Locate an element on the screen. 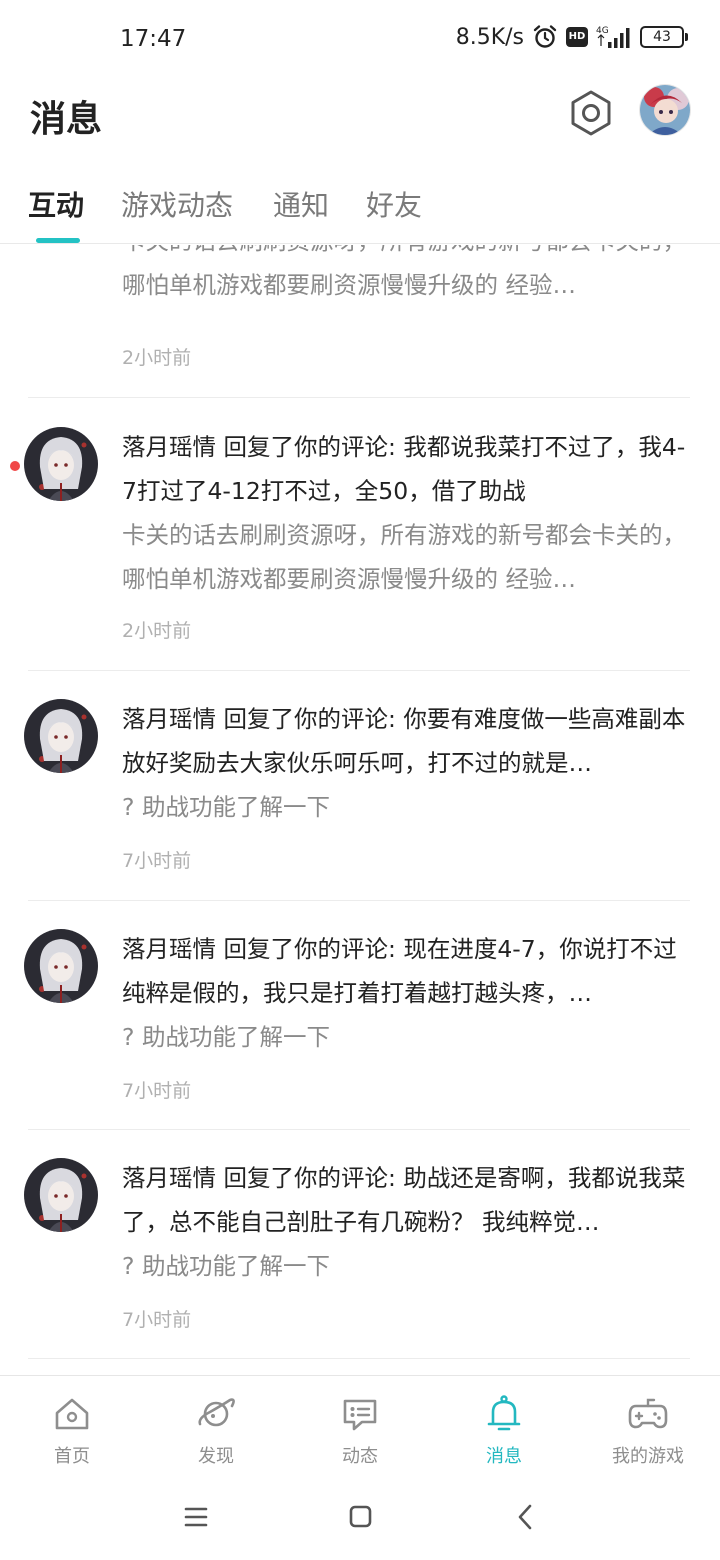 The width and height of the screenshot is (720, 1560). gamepad-icon is located at coordinates (648, 1413).